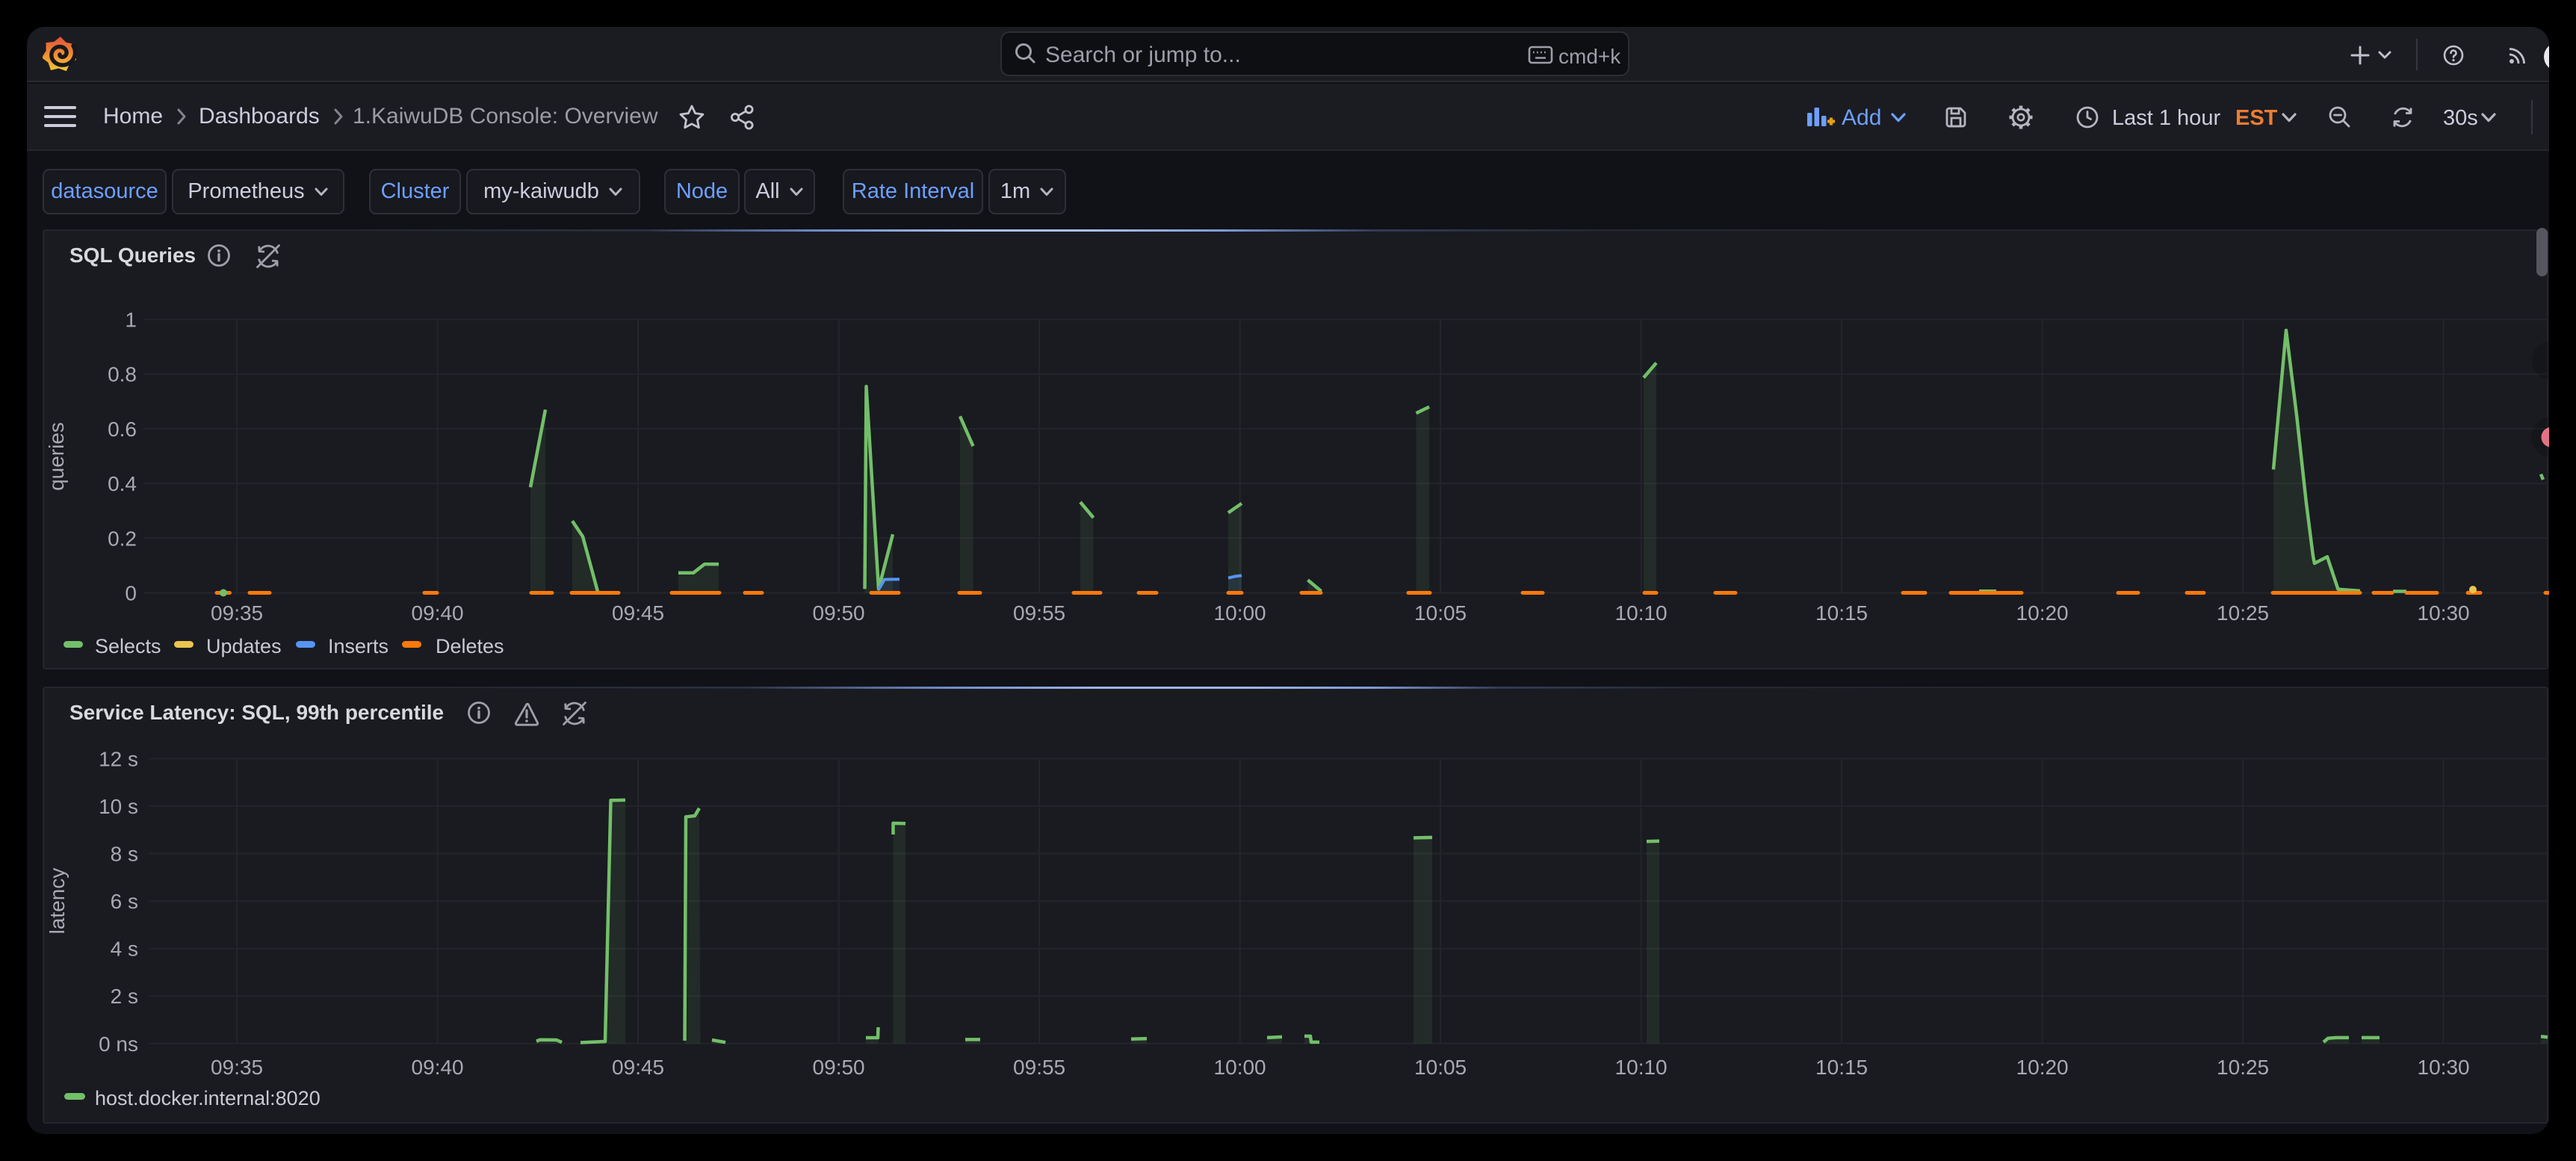  What do you see at coordinates (56, 456) in the screenshot?
I see `svg-text: queries` at bounding box center [56, 456].